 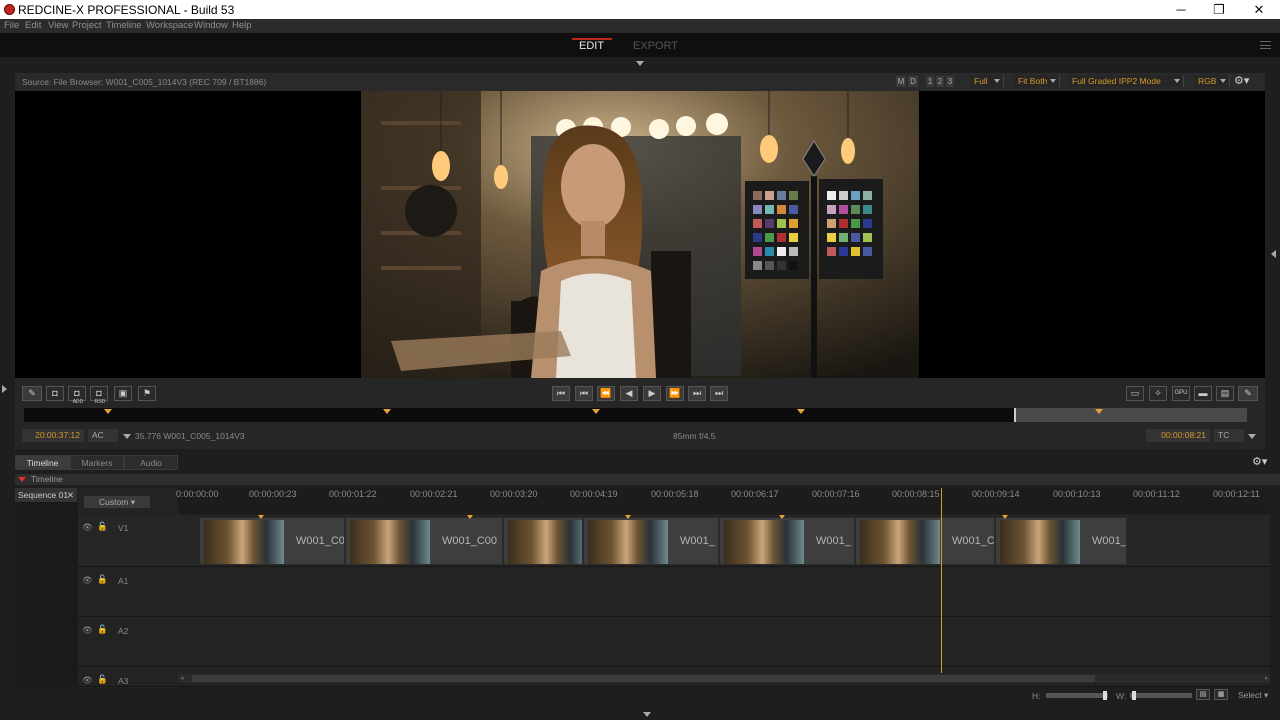 I want to click on step-back-icon: ◀, so click(x=629, y=393).